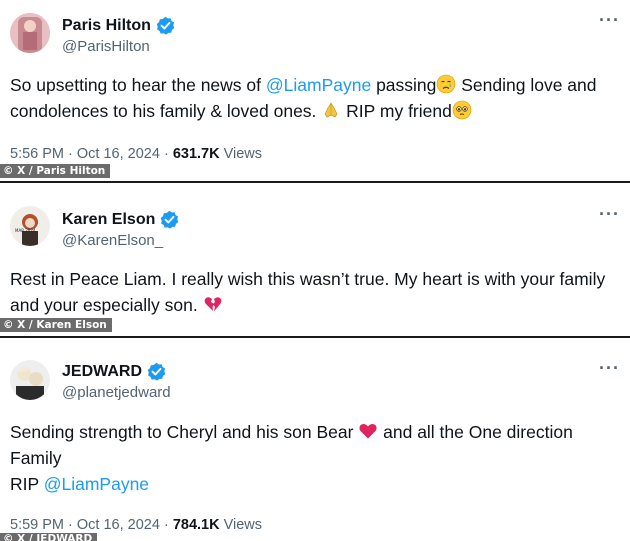  What do you see at coordinates (138, 85) in the screenshot?
I see `tweet-text-part: So upsetting to hear the news of` at bounding box center [138, 85].